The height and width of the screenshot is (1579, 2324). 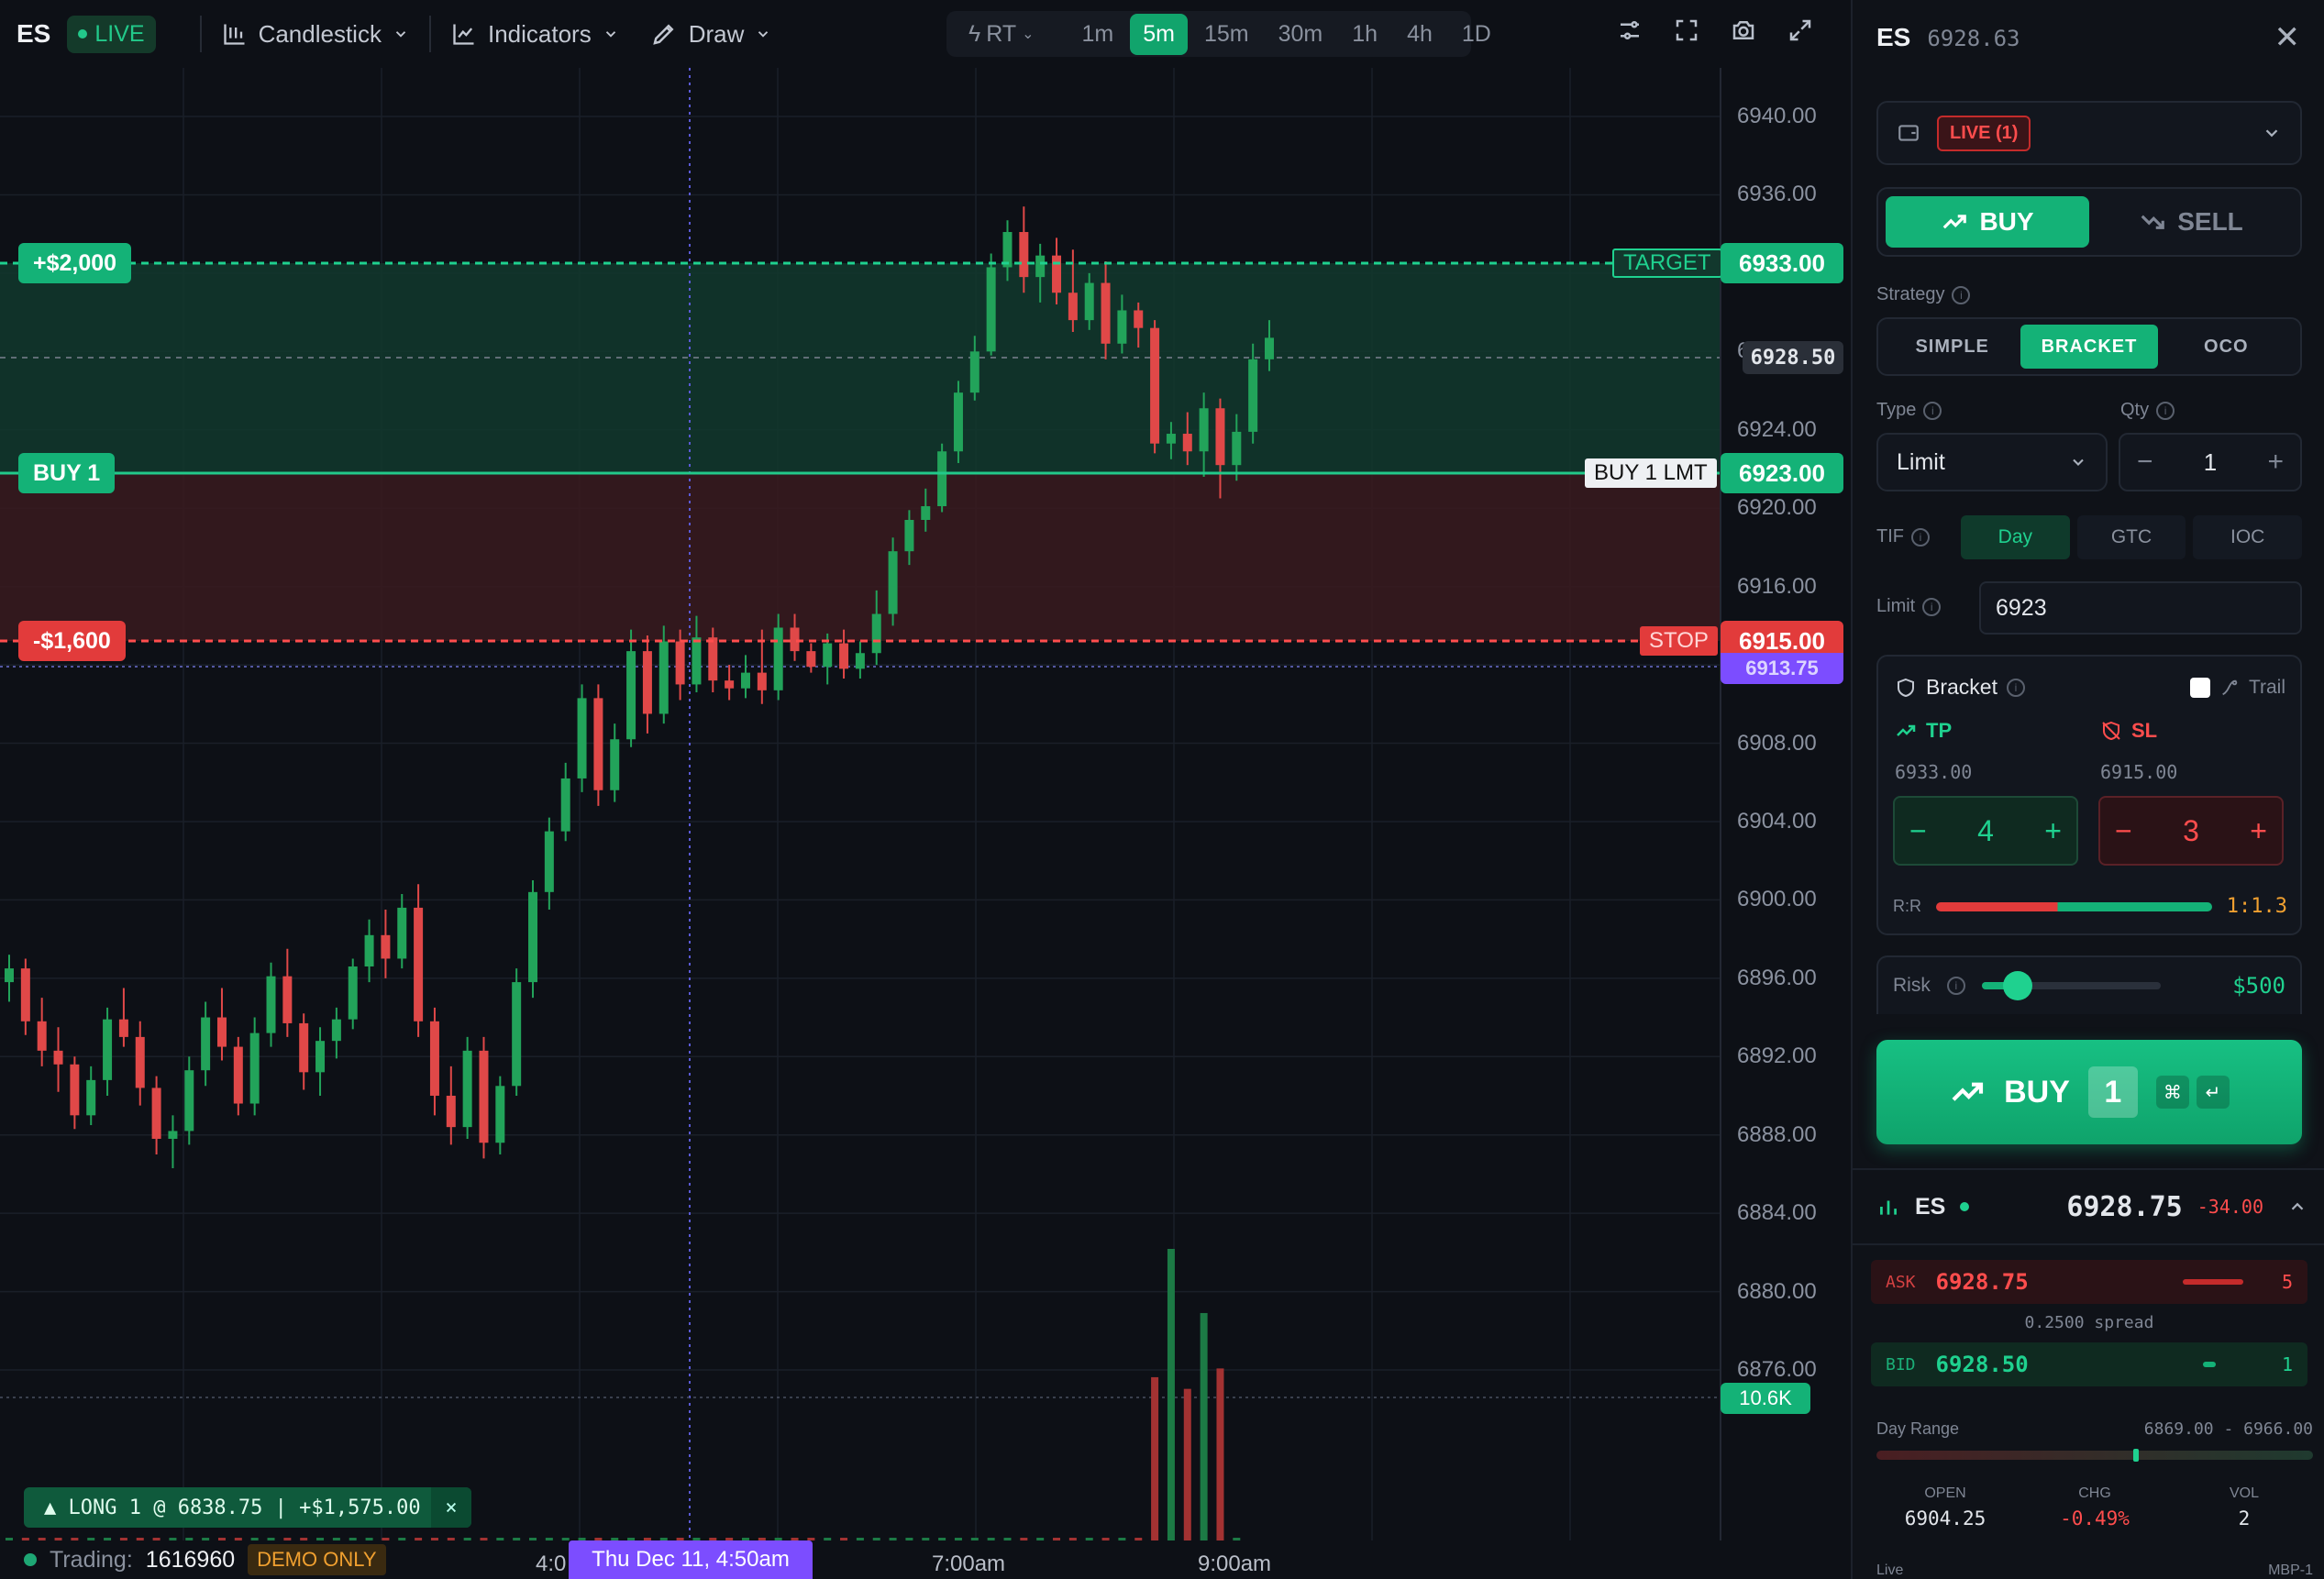 What do you see at coordinates (2089, 347) in the screenshot?
I see `strategy-bracket: BRACKET` at bounding box center [2089, 347].